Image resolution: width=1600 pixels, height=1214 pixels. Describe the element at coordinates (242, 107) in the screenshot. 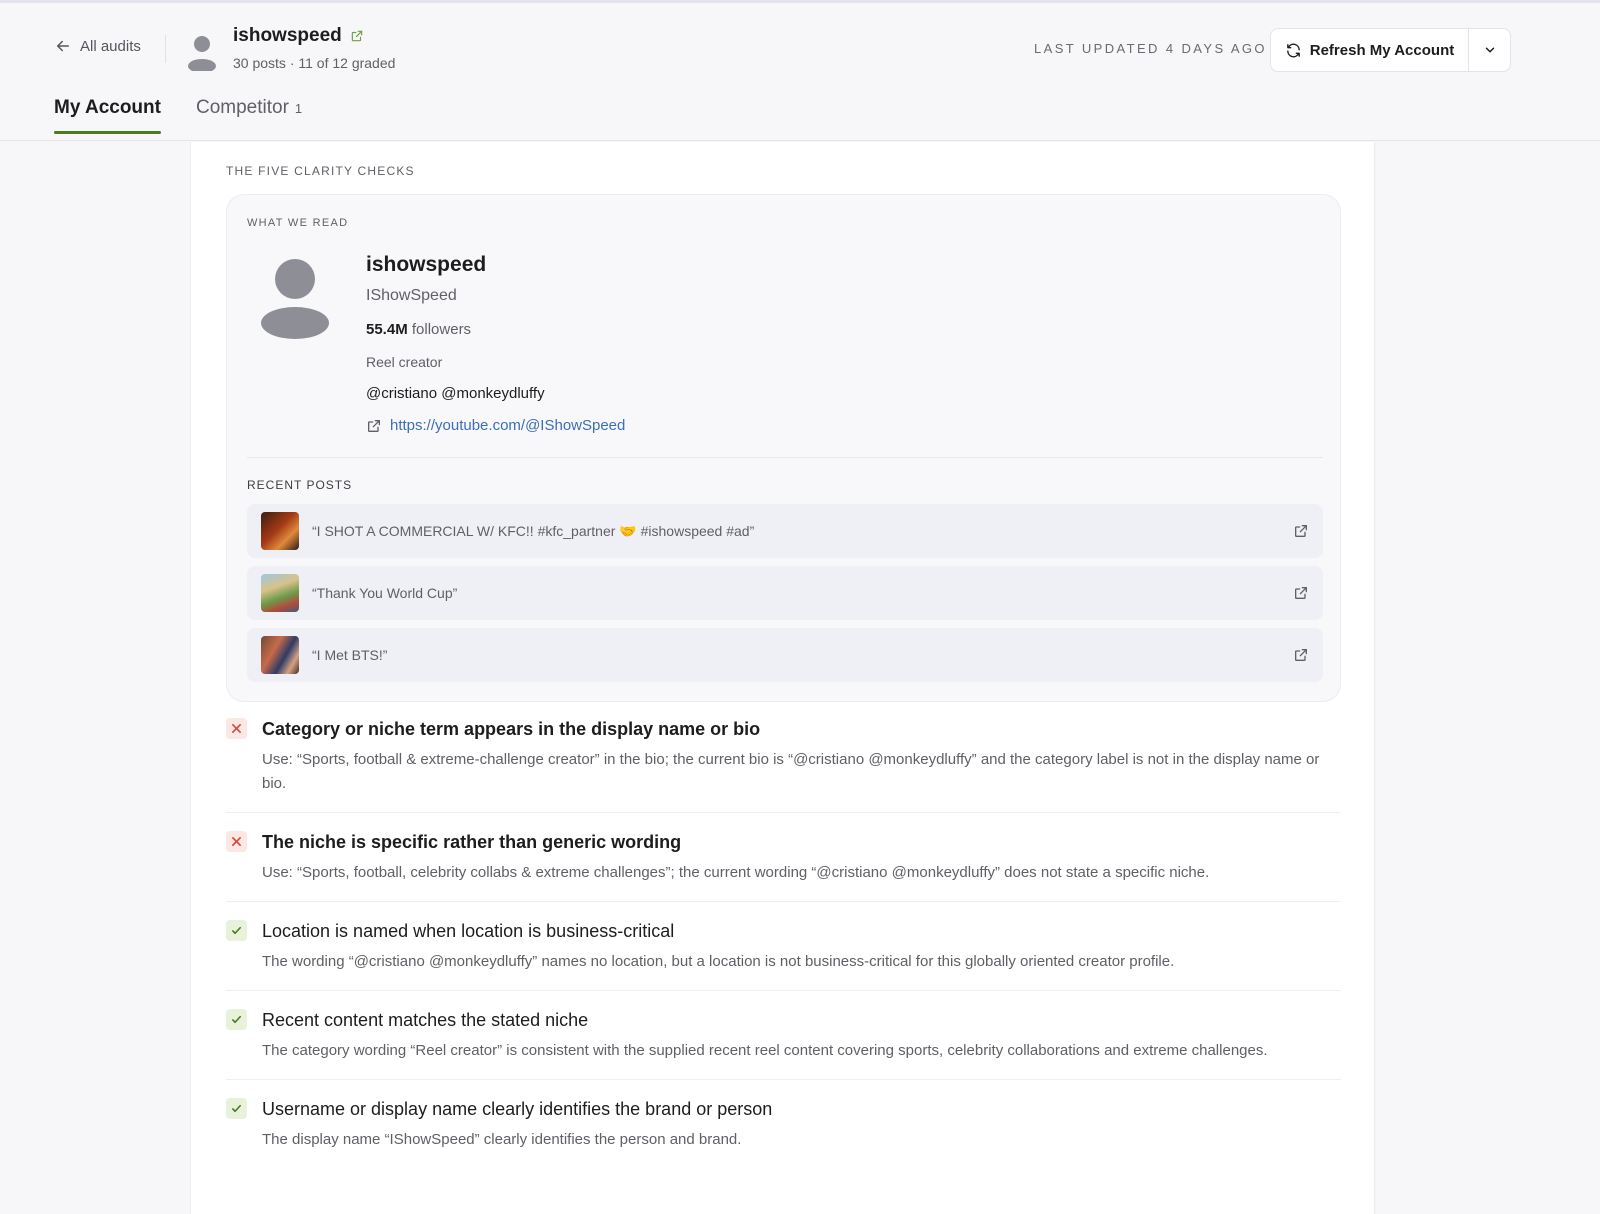

I see `tab-competitor-label: Competitor` at that location.